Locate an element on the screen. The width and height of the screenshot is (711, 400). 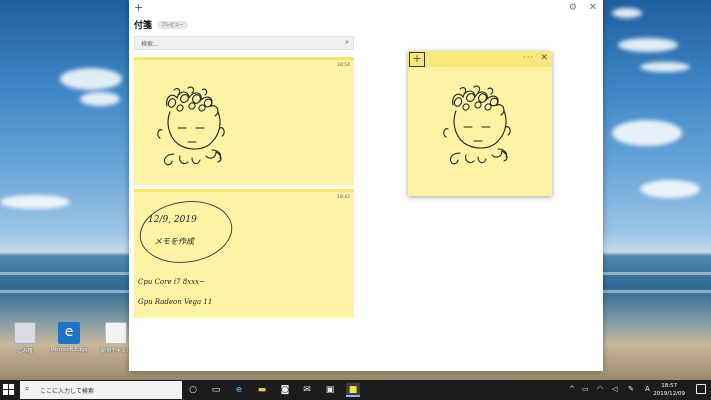
desktop-icon-recycle-bin: ごみ箱 is located at coordinates (25, 338).